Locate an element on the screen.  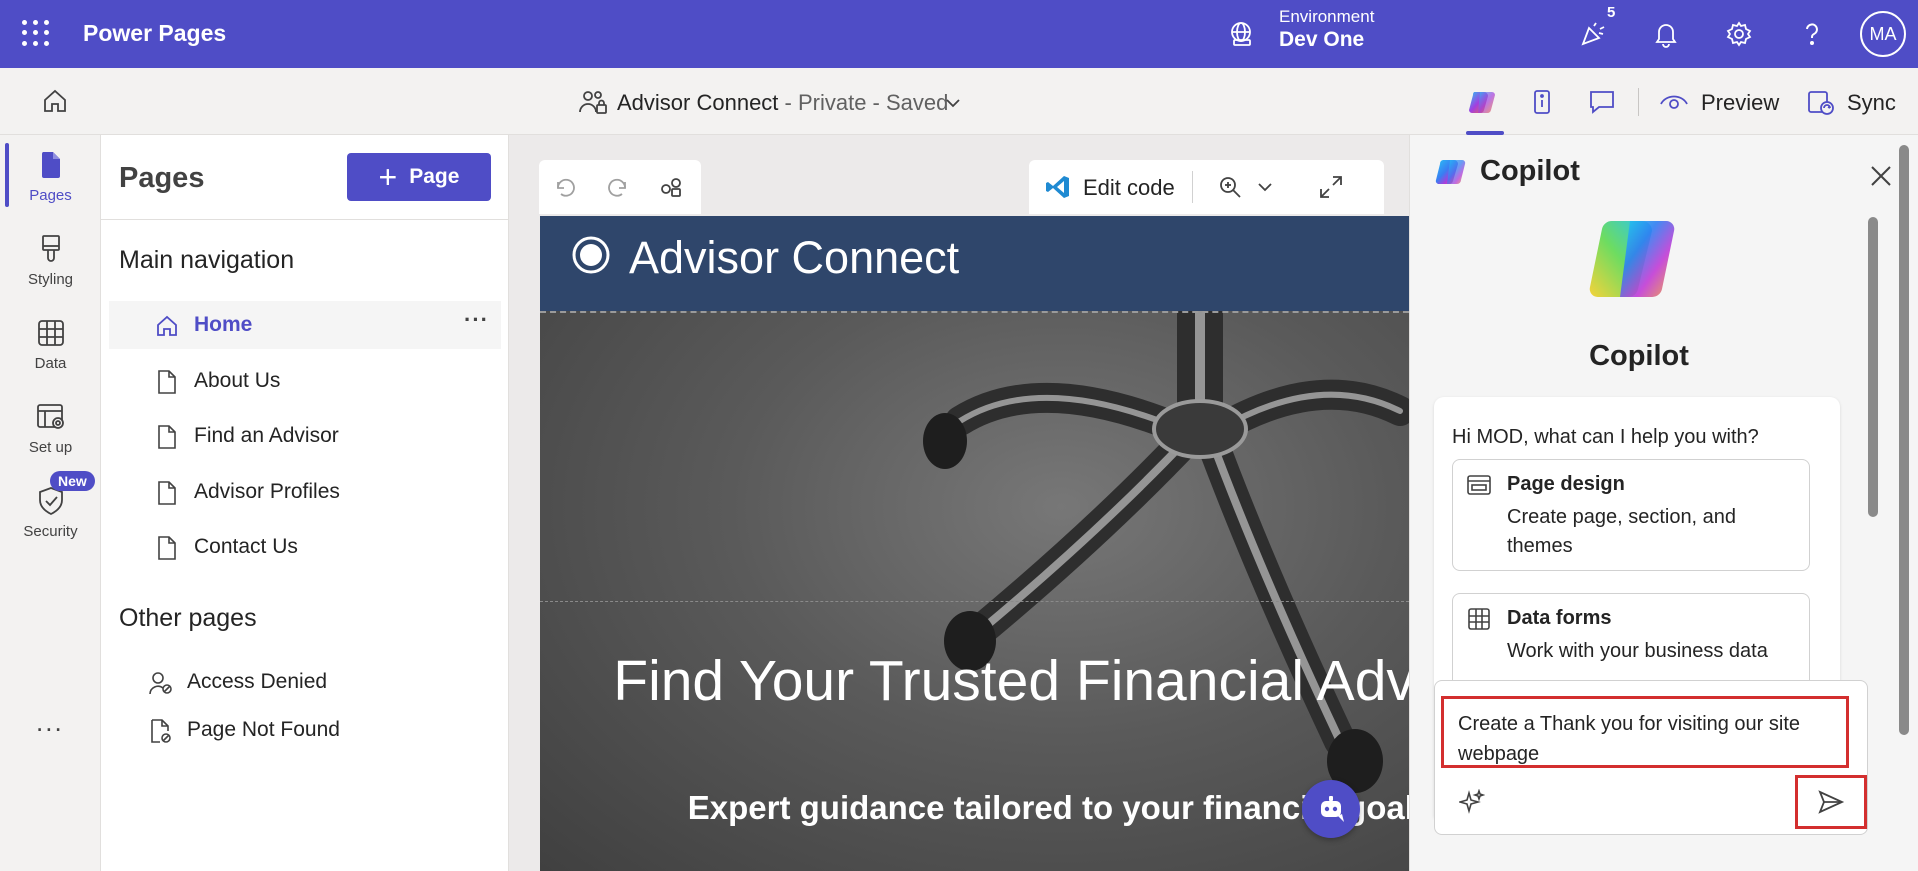
send-button is located at coordinates (1831, 802).